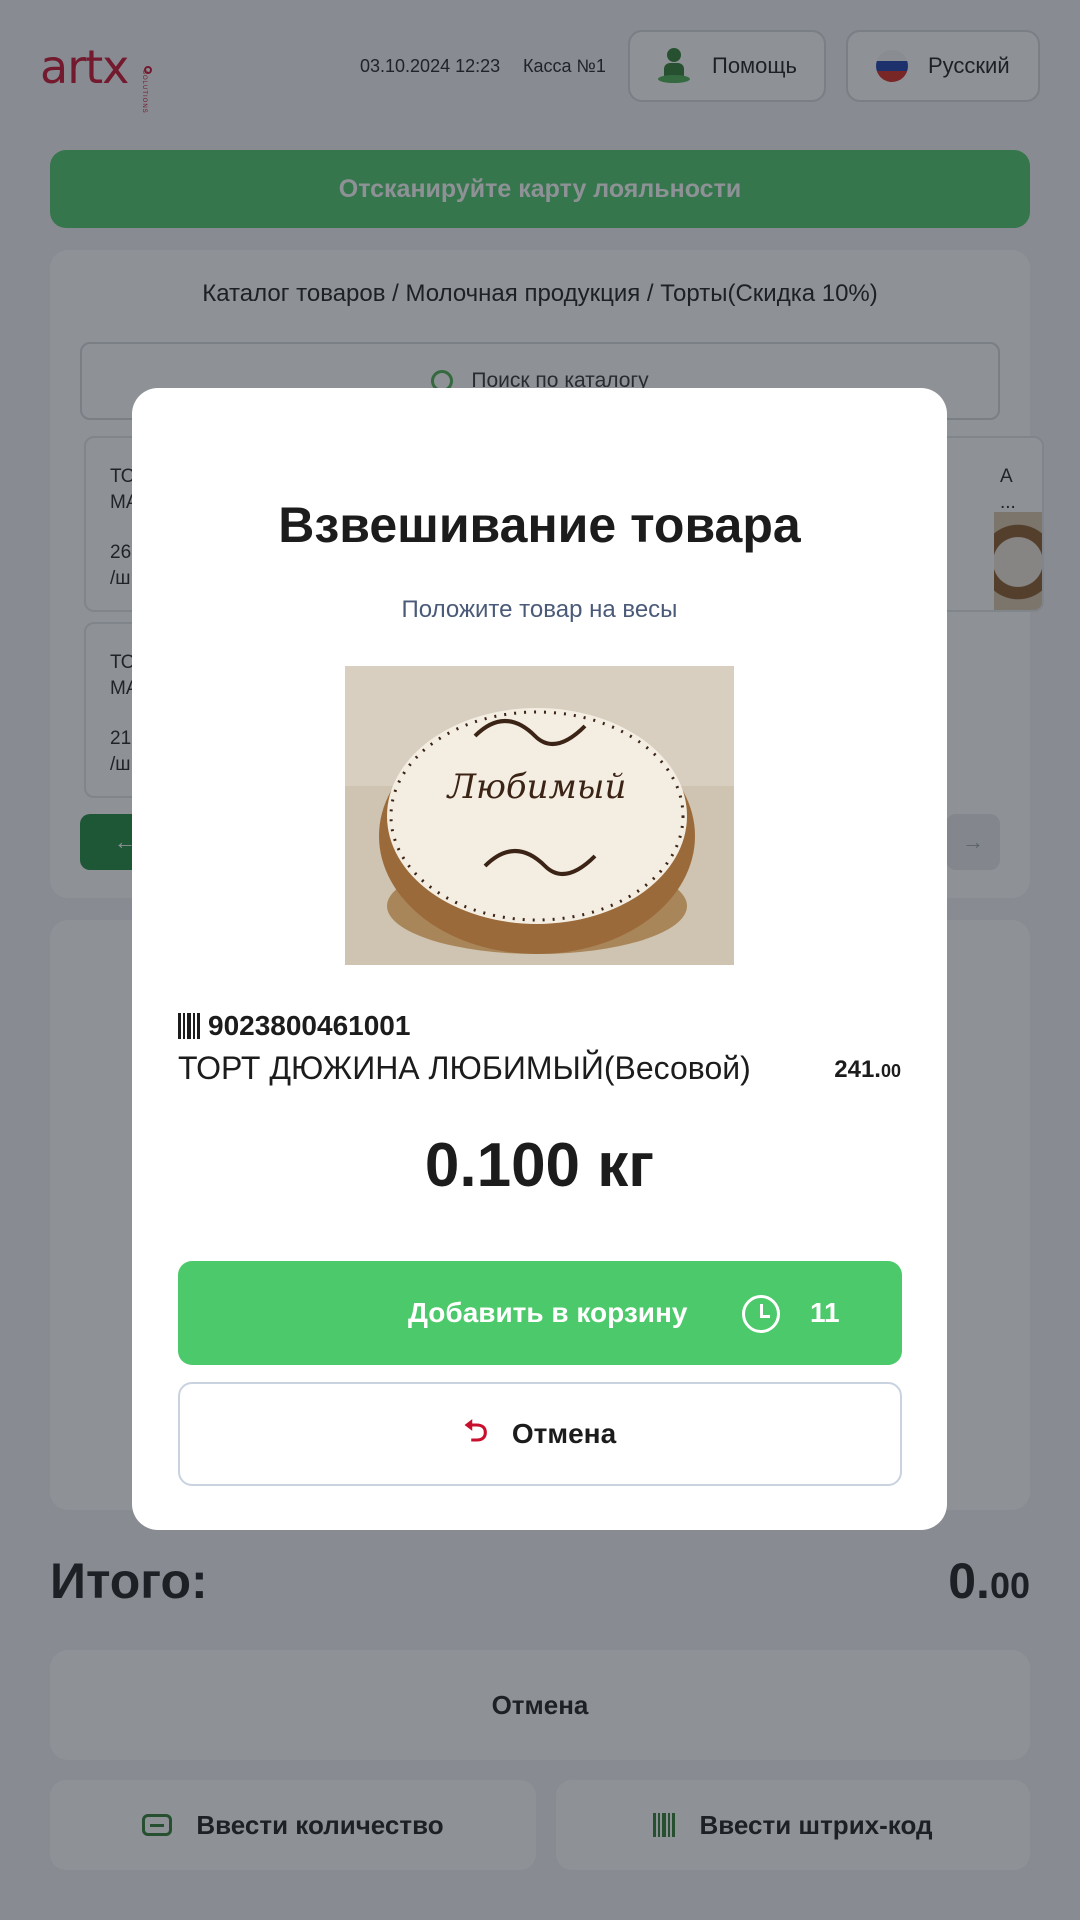  I want to click on product-barcode: 9023800461001, so click(294, 1026).